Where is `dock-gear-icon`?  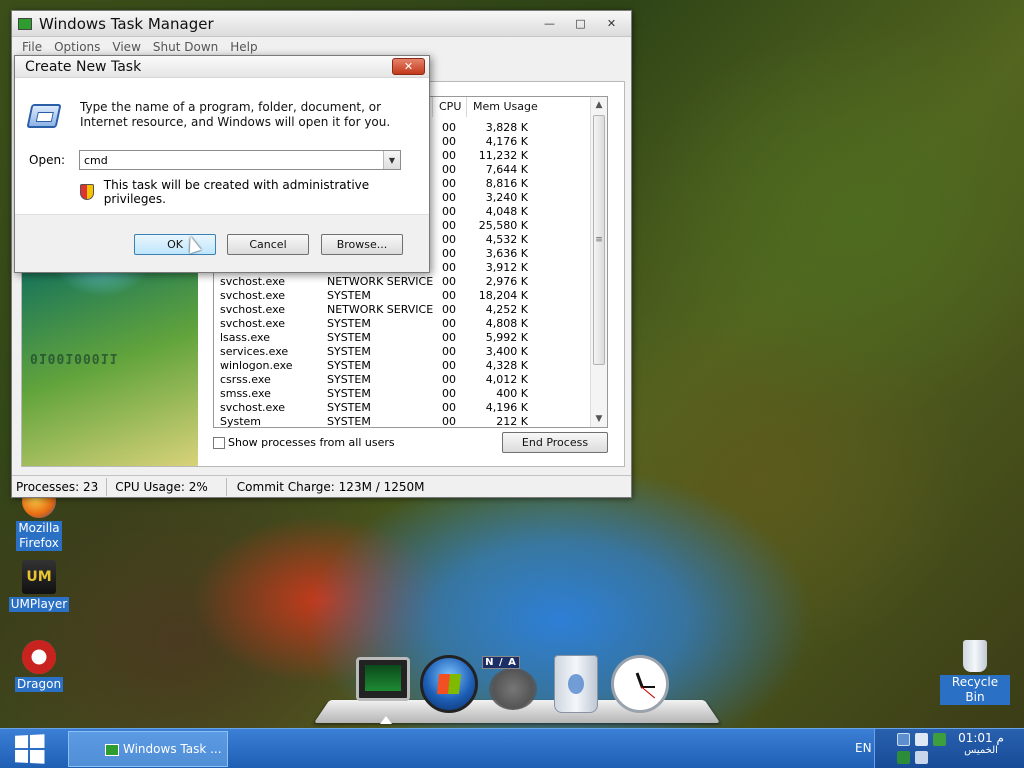 dock-gear-icon is located at coordinates (513, 689).